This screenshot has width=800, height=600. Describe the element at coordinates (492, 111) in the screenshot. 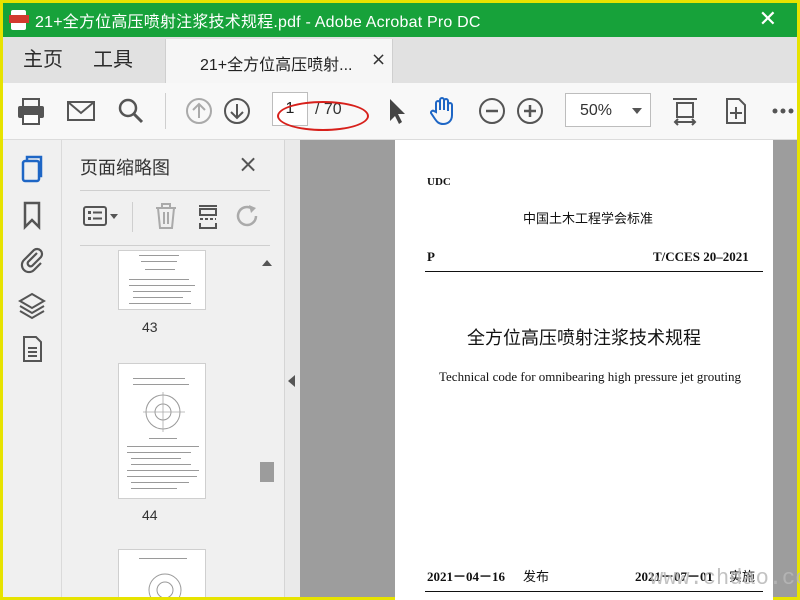

I see `zoom-out-icon` at that location.